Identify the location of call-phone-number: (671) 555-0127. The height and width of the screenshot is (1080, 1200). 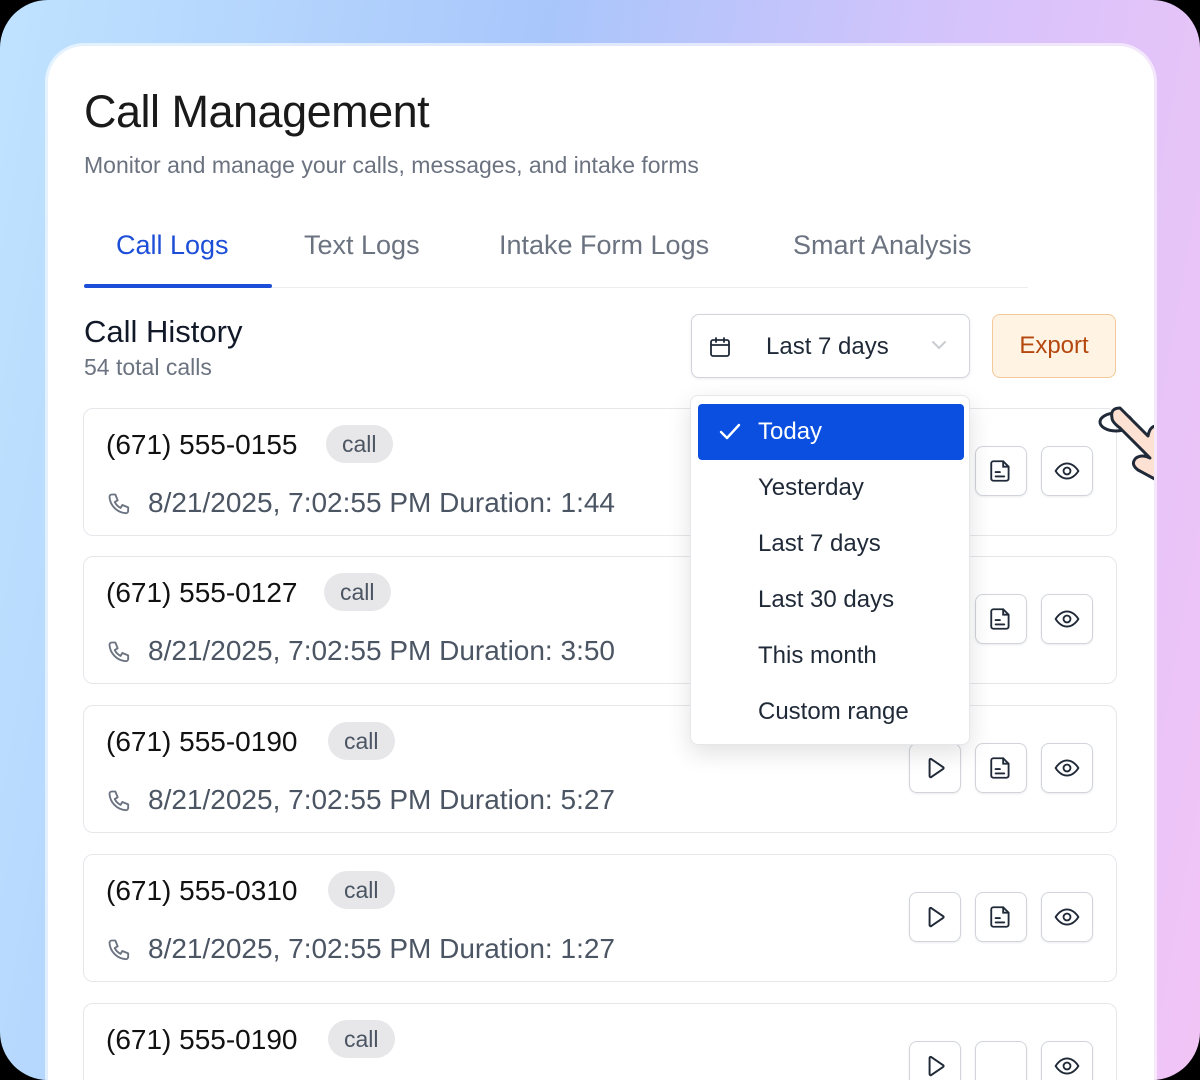
(202, 592).